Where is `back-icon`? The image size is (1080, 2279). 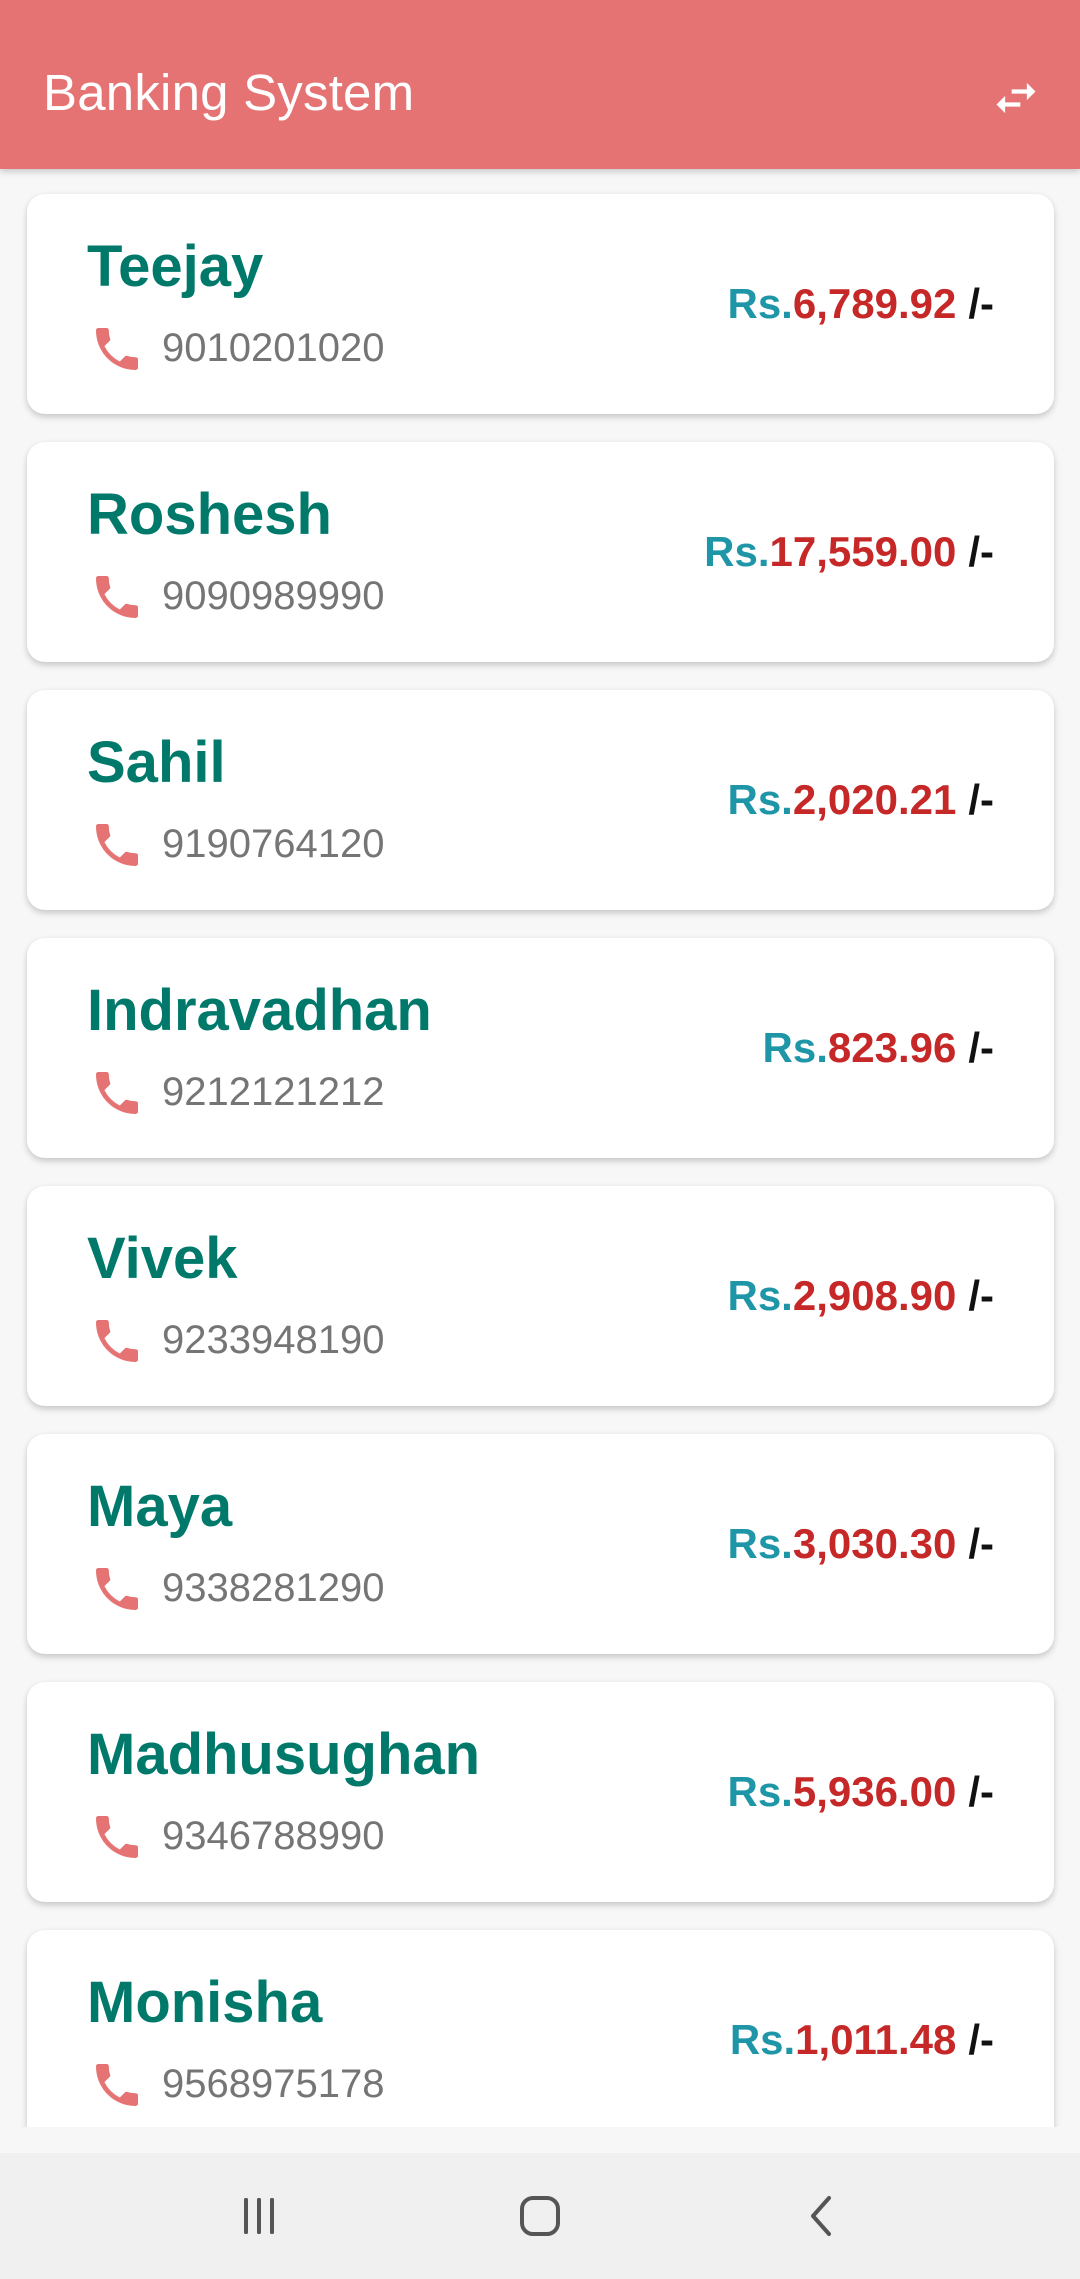
back-icon is located at coordinates (821, 2216).